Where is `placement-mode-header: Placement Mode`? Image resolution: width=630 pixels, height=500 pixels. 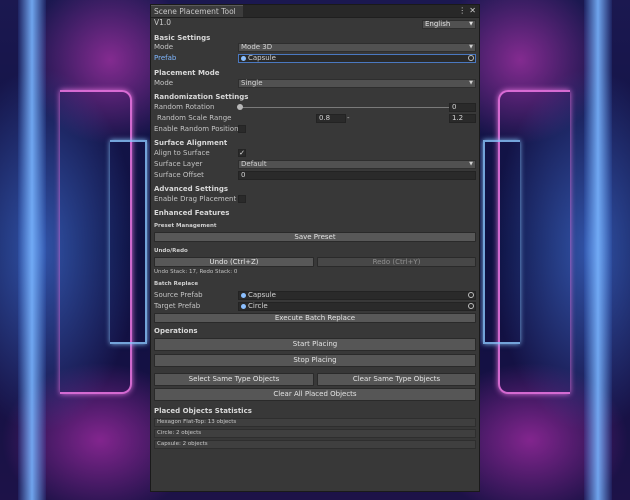 placement-mode-header: Placement Mode is located at coordinates (187, 73).